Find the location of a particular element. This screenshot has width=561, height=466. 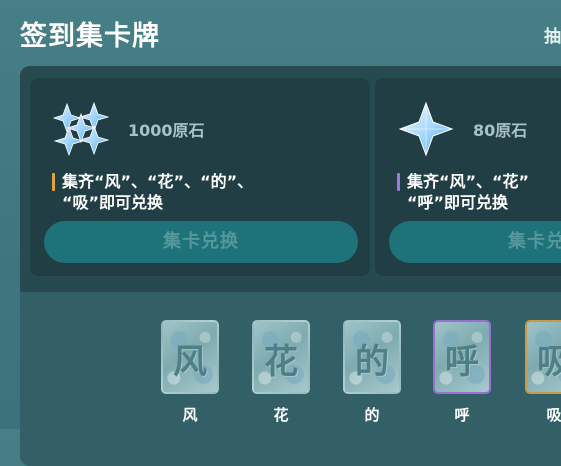

card-char: 风 is located at coordinates (190, 362).